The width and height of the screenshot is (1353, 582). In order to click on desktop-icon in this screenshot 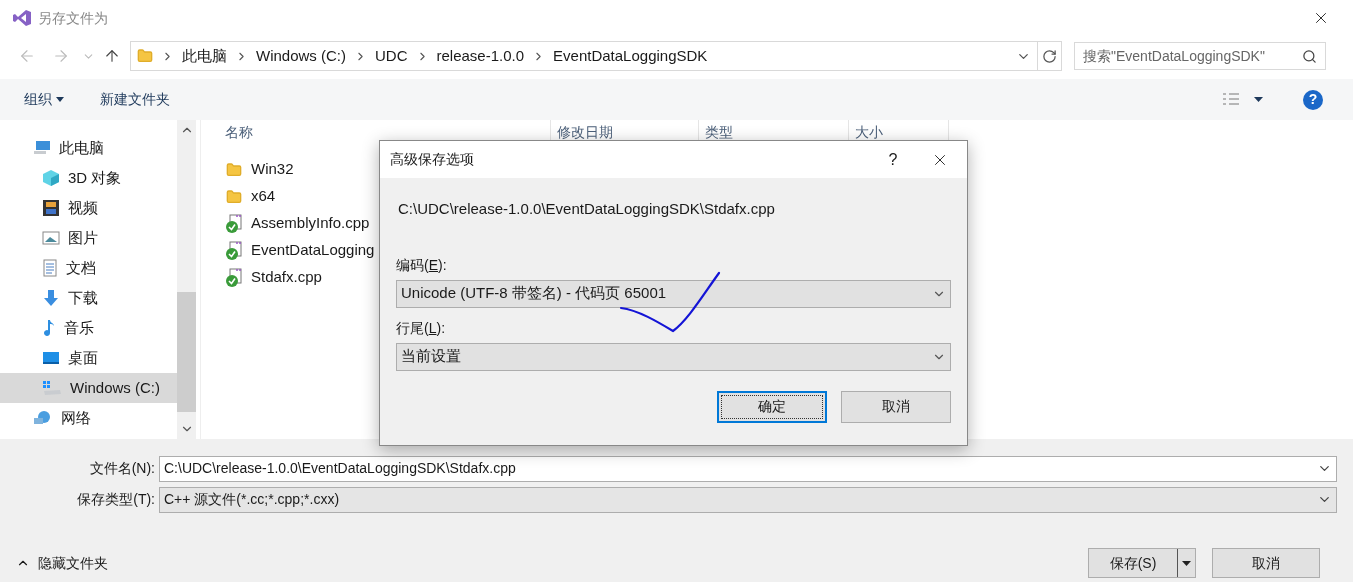, I will do `click(51, 358)`.